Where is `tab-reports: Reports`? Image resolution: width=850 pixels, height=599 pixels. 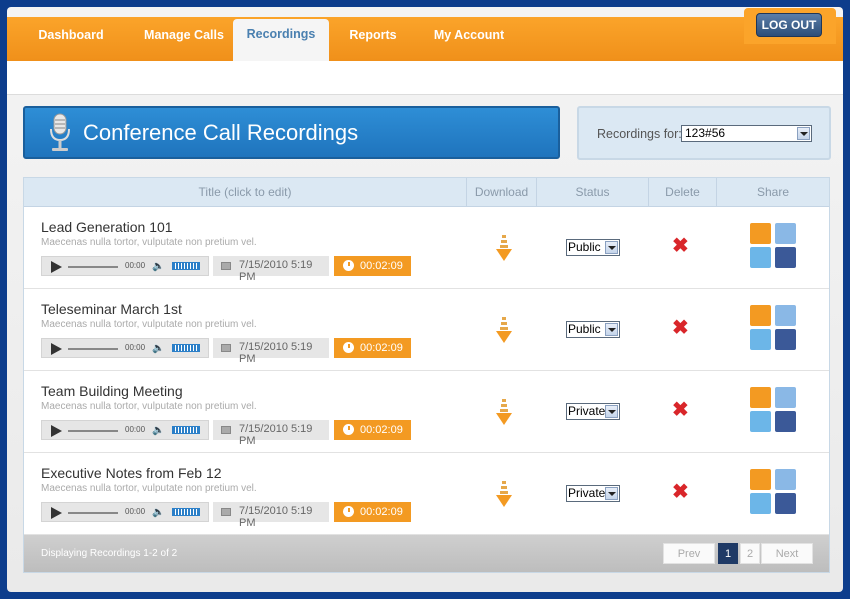
tab-reports: Reports is located at coordinates (373, 39).